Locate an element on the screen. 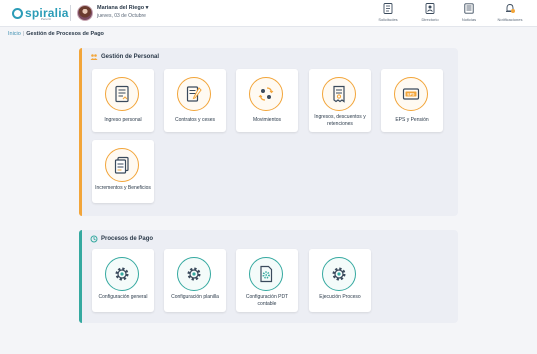 The width and height of the screenshot is (537, 354). section-title: Gestión de Personal is located at coordinates (124, 57).